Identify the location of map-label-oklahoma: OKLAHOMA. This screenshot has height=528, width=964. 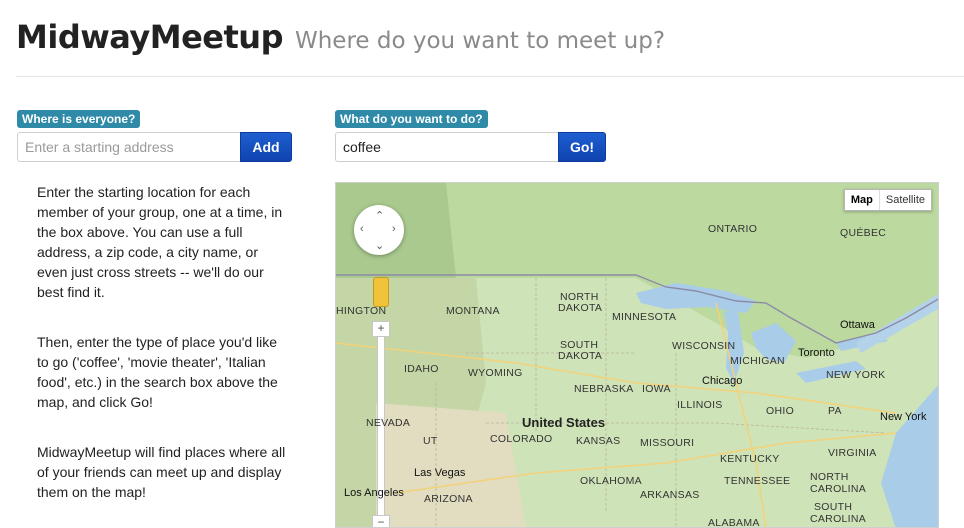
(611, 481).